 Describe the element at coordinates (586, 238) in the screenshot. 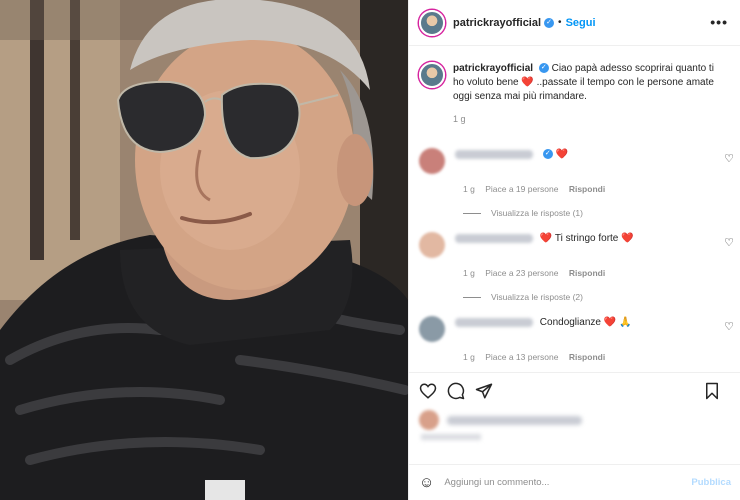

I see `comment-text: ❤️ Ti stringo forte ❤️` at that location.